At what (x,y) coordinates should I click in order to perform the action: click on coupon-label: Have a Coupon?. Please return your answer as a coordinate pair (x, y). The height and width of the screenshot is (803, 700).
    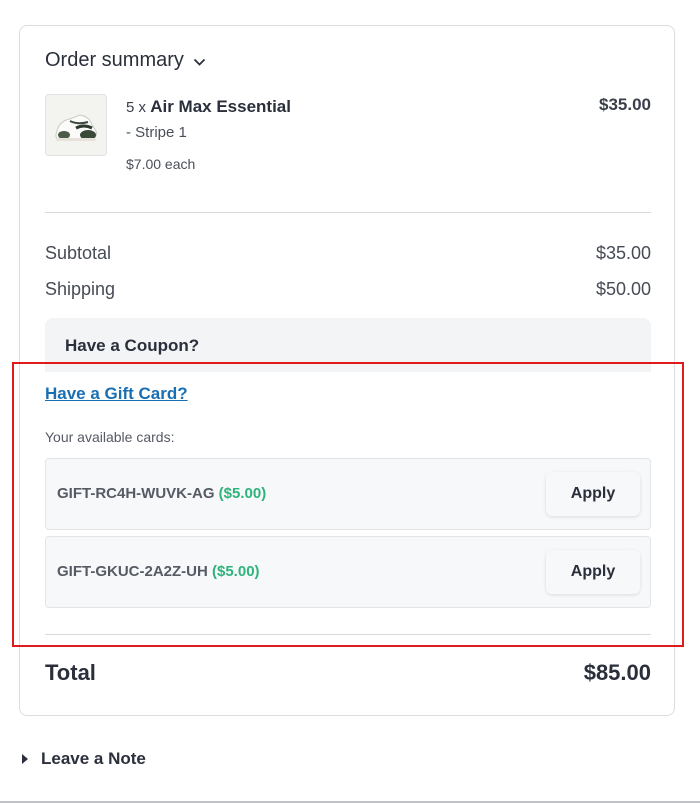
    Looking at the image, I should click on (132, 345).